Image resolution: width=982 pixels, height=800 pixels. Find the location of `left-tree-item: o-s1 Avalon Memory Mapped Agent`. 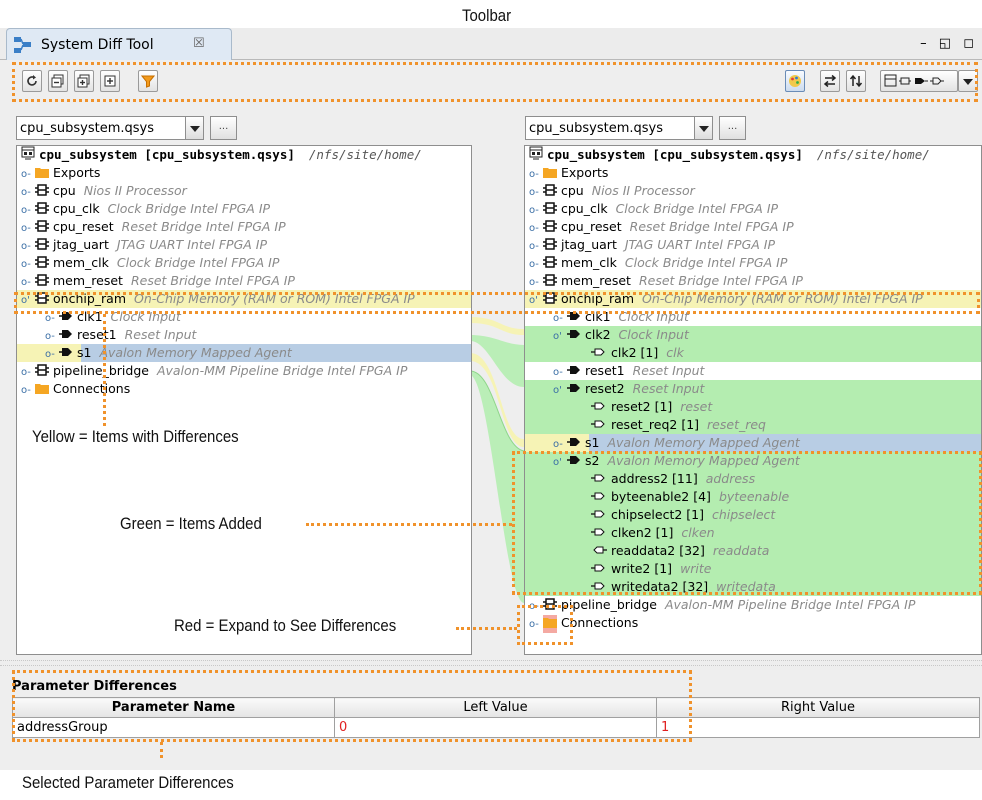

left-tree-item: o-s1 Avalon Memory Mapped Agent is located at coordinates (244, 353).